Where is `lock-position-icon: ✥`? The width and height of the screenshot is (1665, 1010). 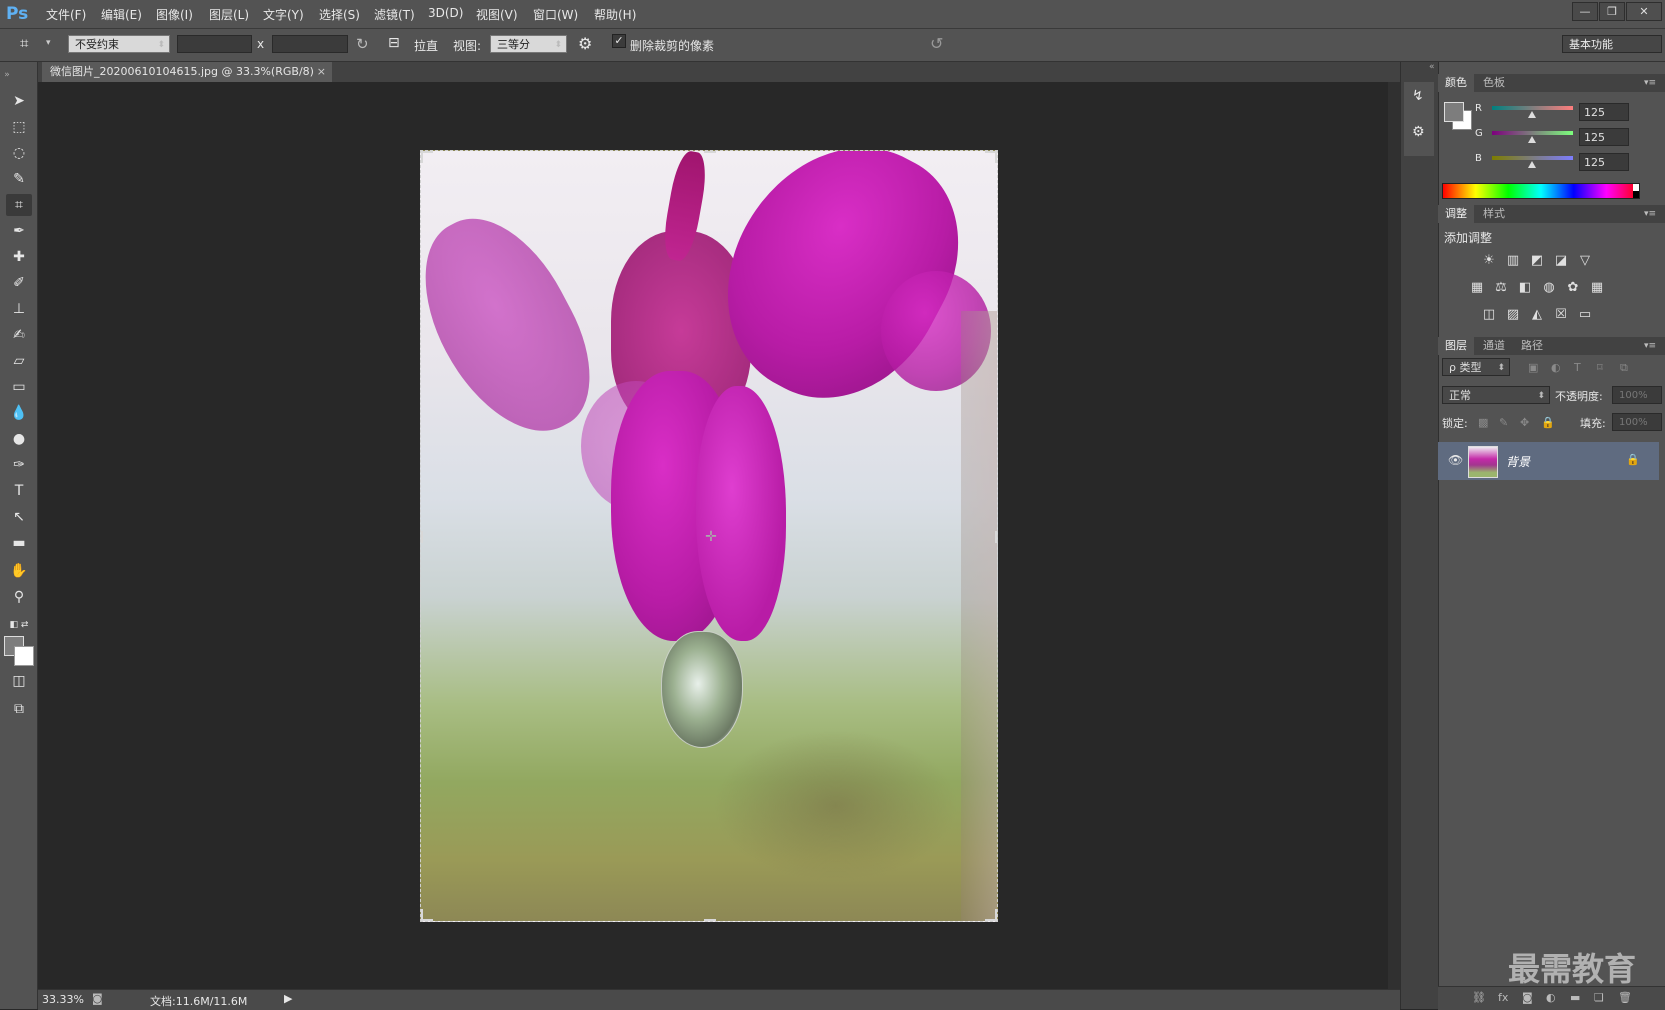 lock-position-icon: ✥ is located at coordinates (1524, 422).